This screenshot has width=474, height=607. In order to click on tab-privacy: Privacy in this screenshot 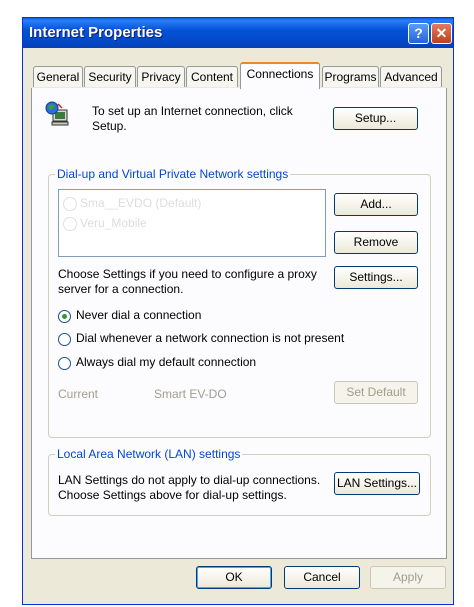, I will do `click(161, 76)`.